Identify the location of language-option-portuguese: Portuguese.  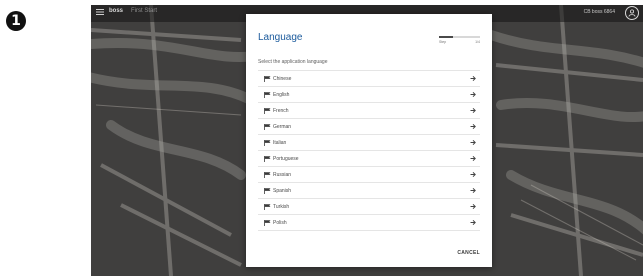
(369, 159).